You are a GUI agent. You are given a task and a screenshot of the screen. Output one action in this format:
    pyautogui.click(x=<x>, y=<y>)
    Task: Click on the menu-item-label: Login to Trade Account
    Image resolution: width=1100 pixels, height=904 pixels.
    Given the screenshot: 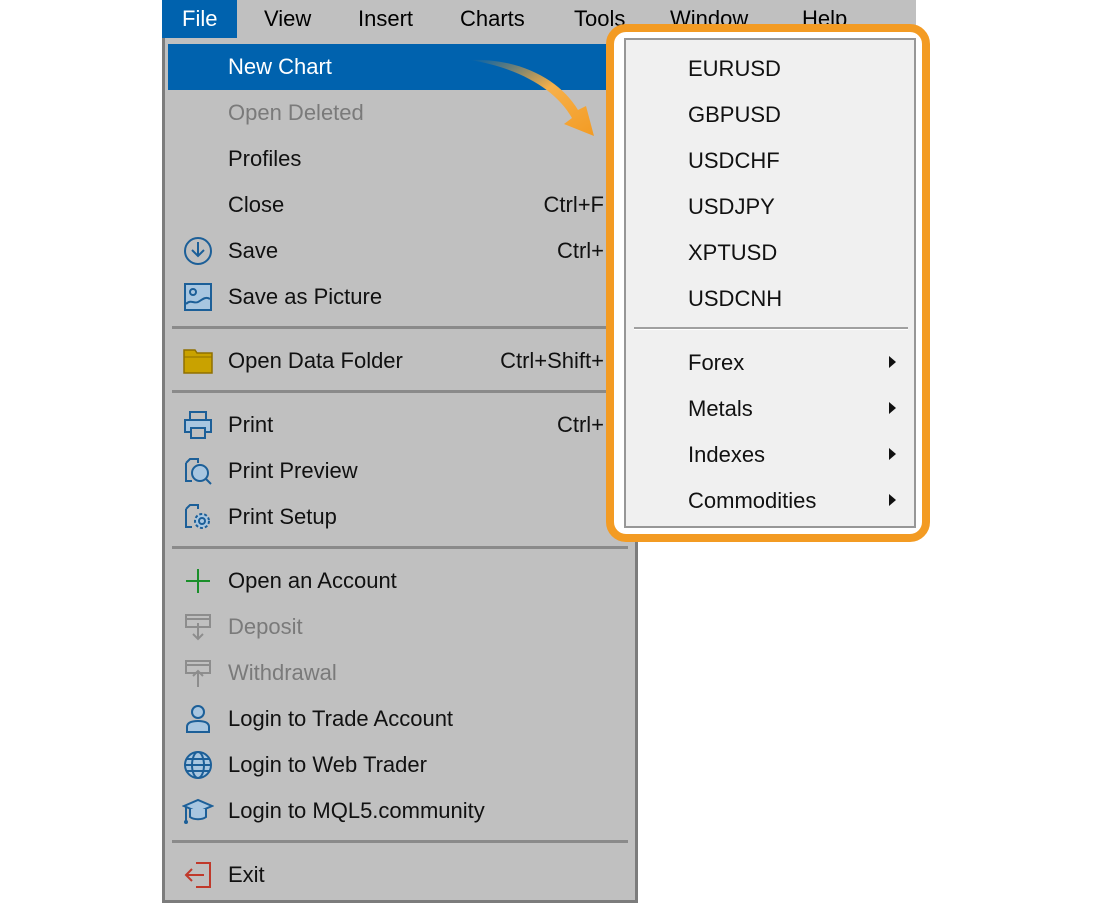 What is the action you would take?
    pyautogui.click(x=341, y=718)
    